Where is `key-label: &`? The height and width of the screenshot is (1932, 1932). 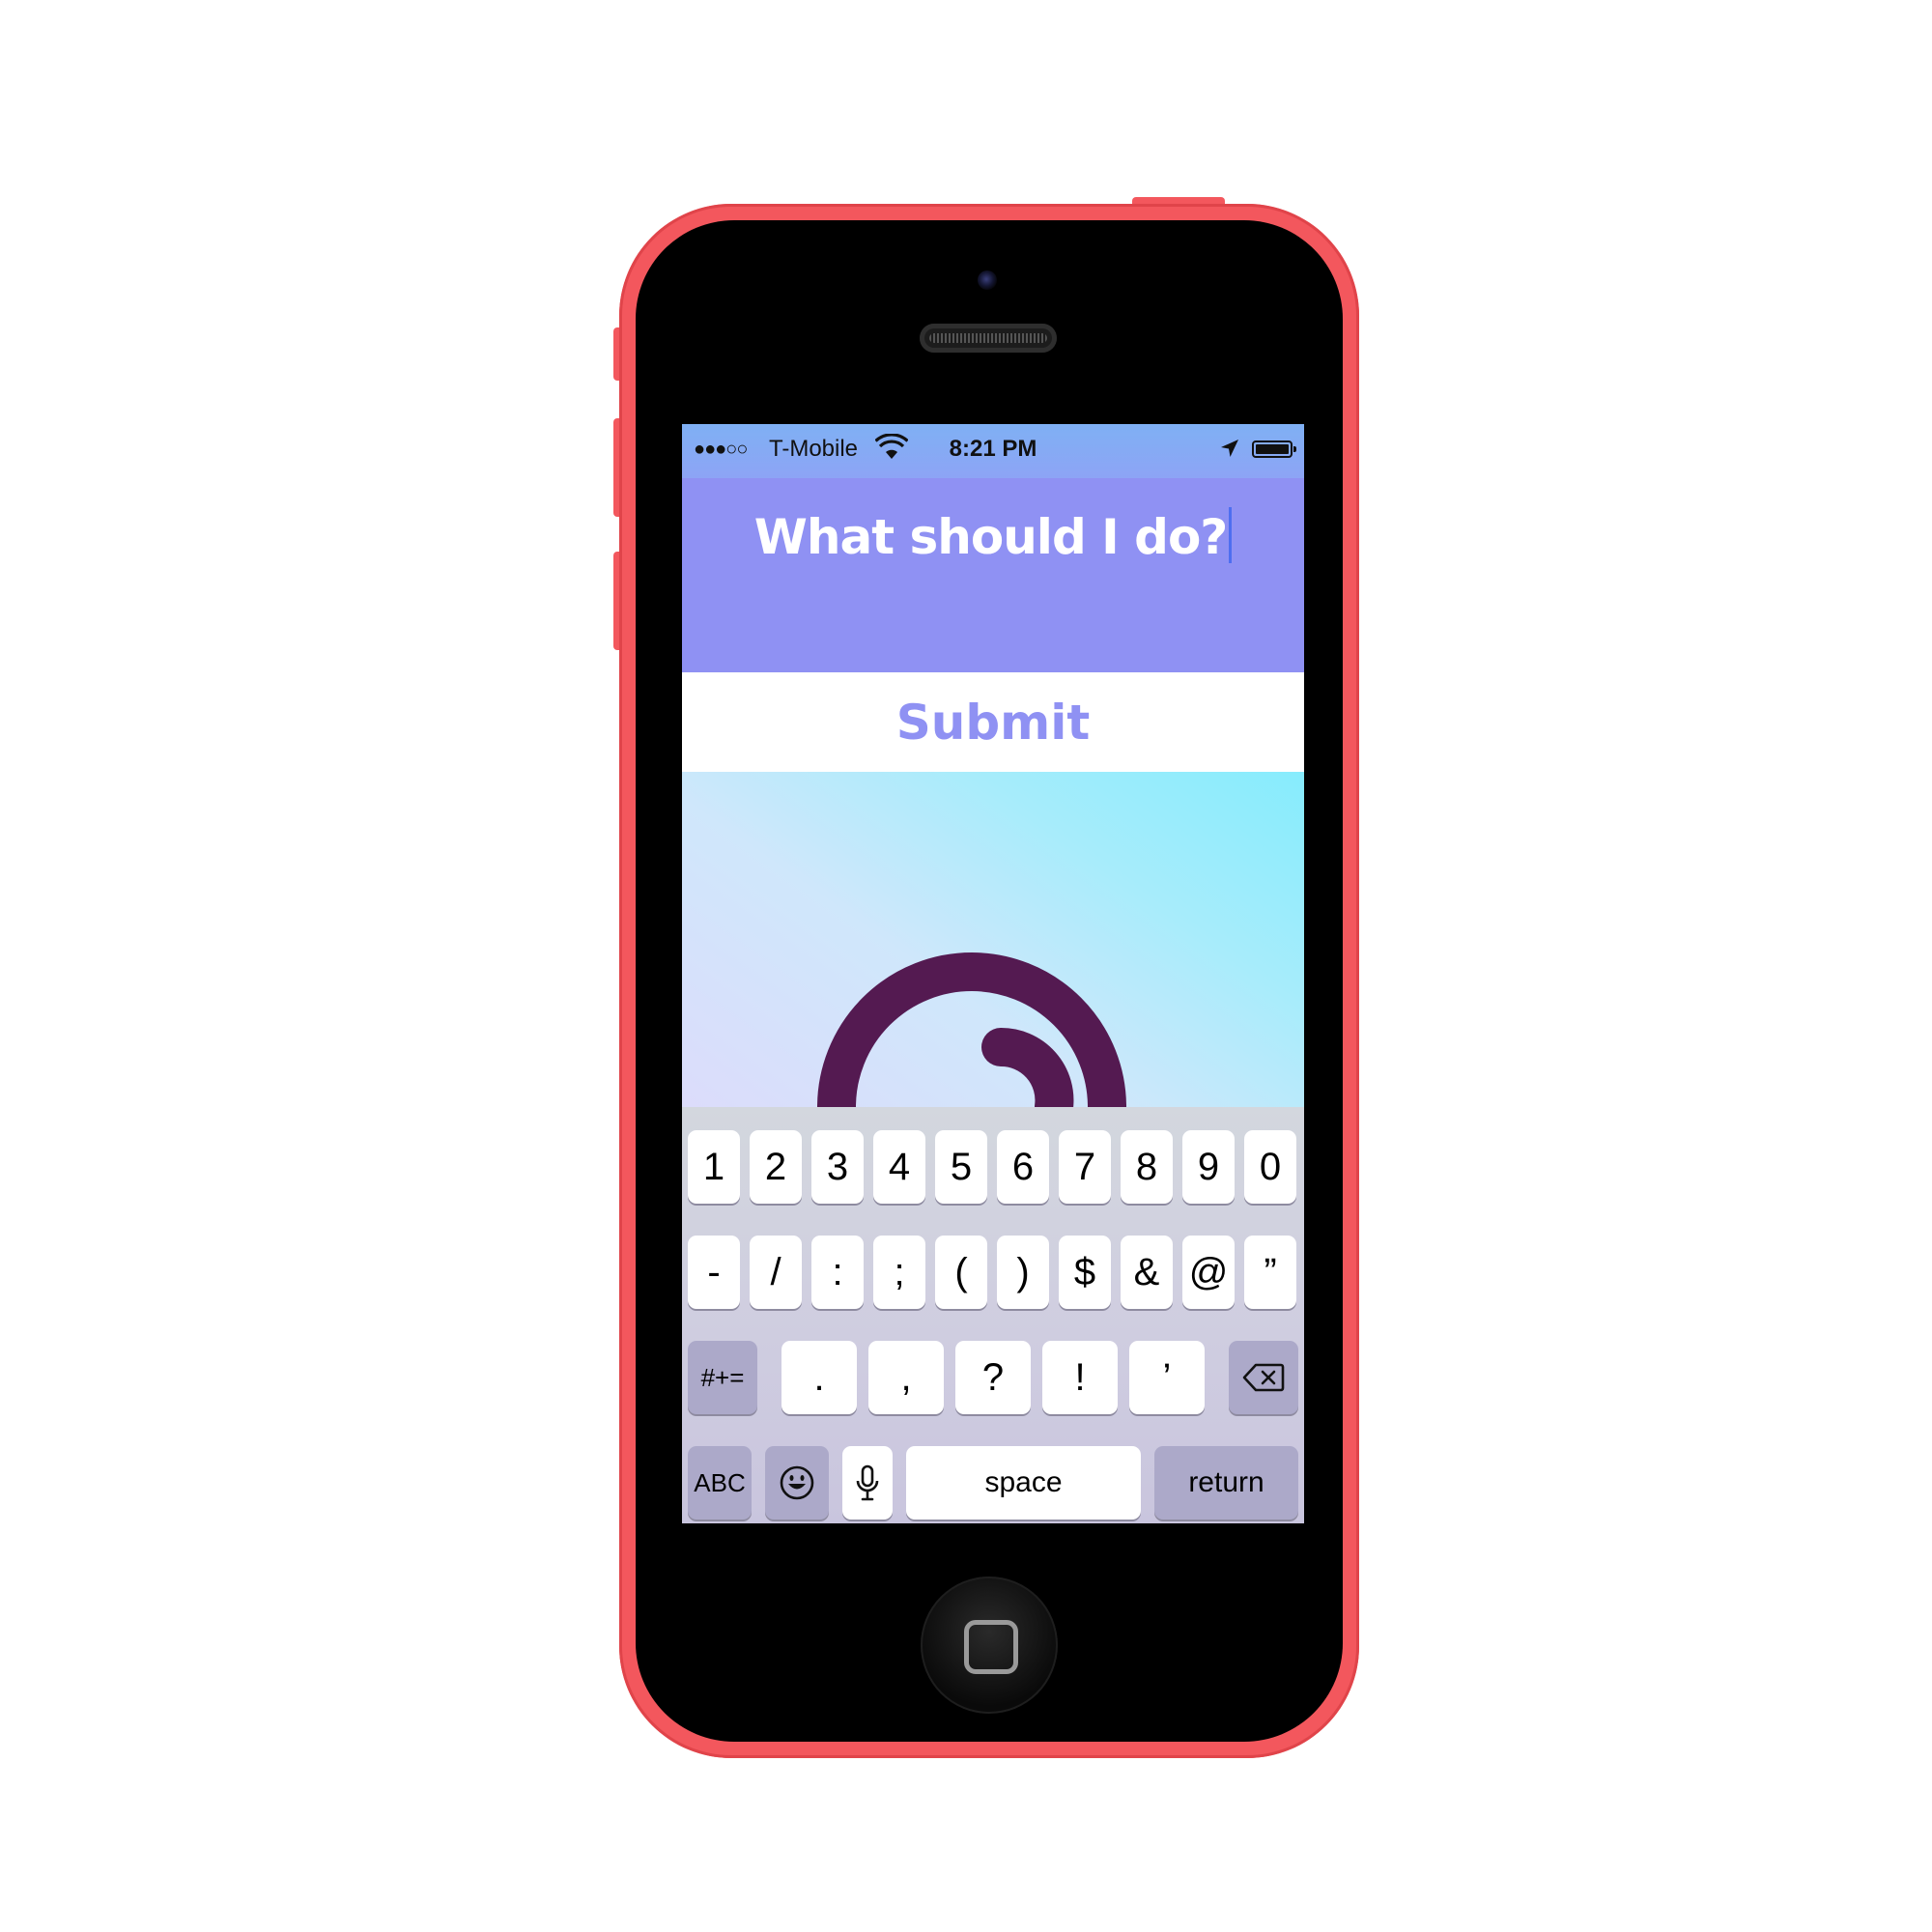 key-label: & is located at coordinates (1146, 1271).